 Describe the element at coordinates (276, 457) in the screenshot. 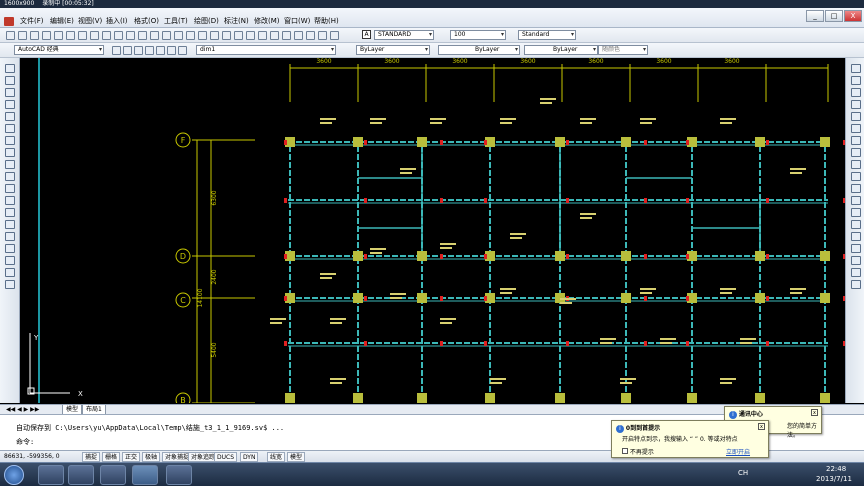

I see `status-toggle-8: 线宽` at that location.